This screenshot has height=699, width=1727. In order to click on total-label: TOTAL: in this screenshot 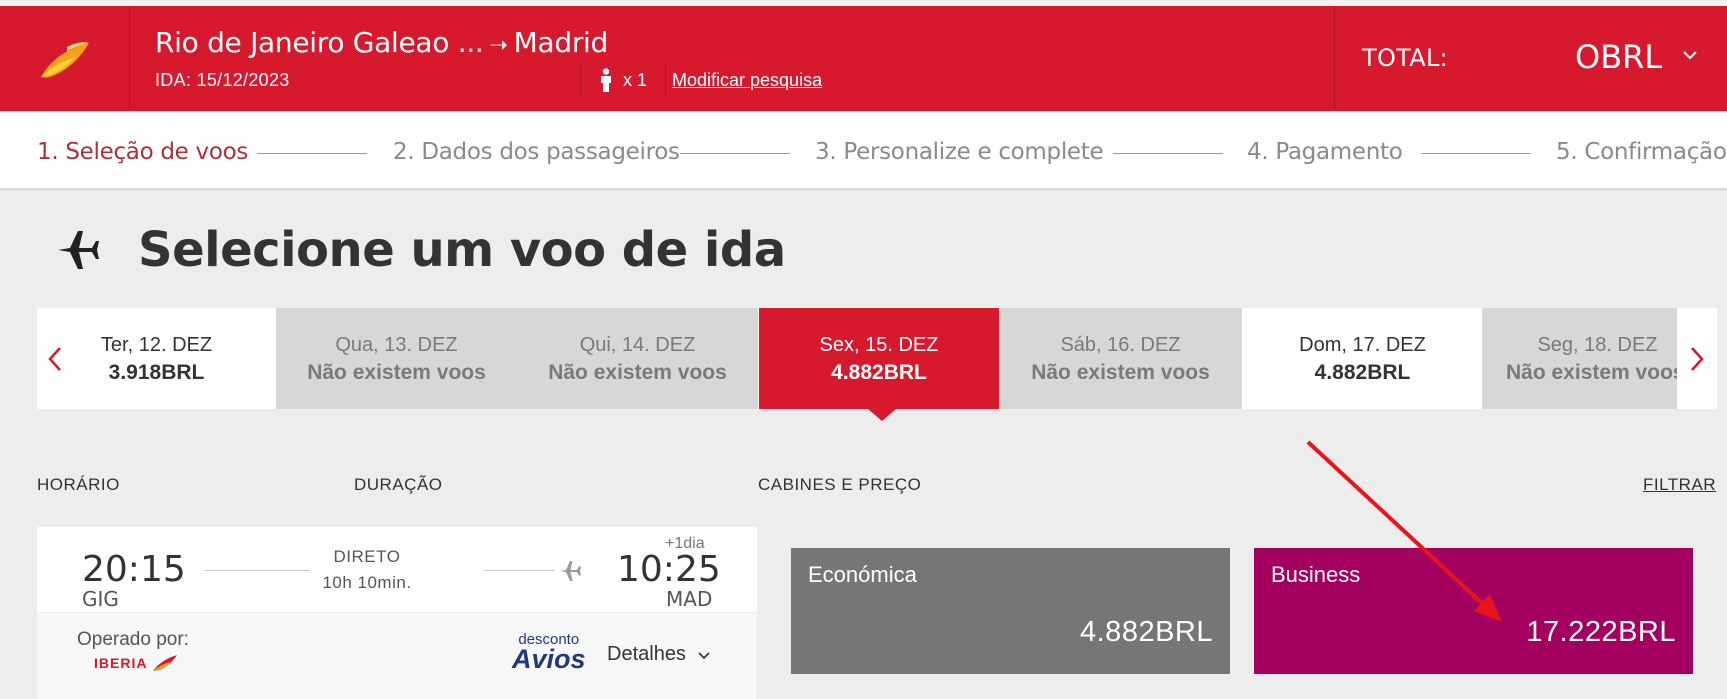, I will do `click(1405, 58)`.